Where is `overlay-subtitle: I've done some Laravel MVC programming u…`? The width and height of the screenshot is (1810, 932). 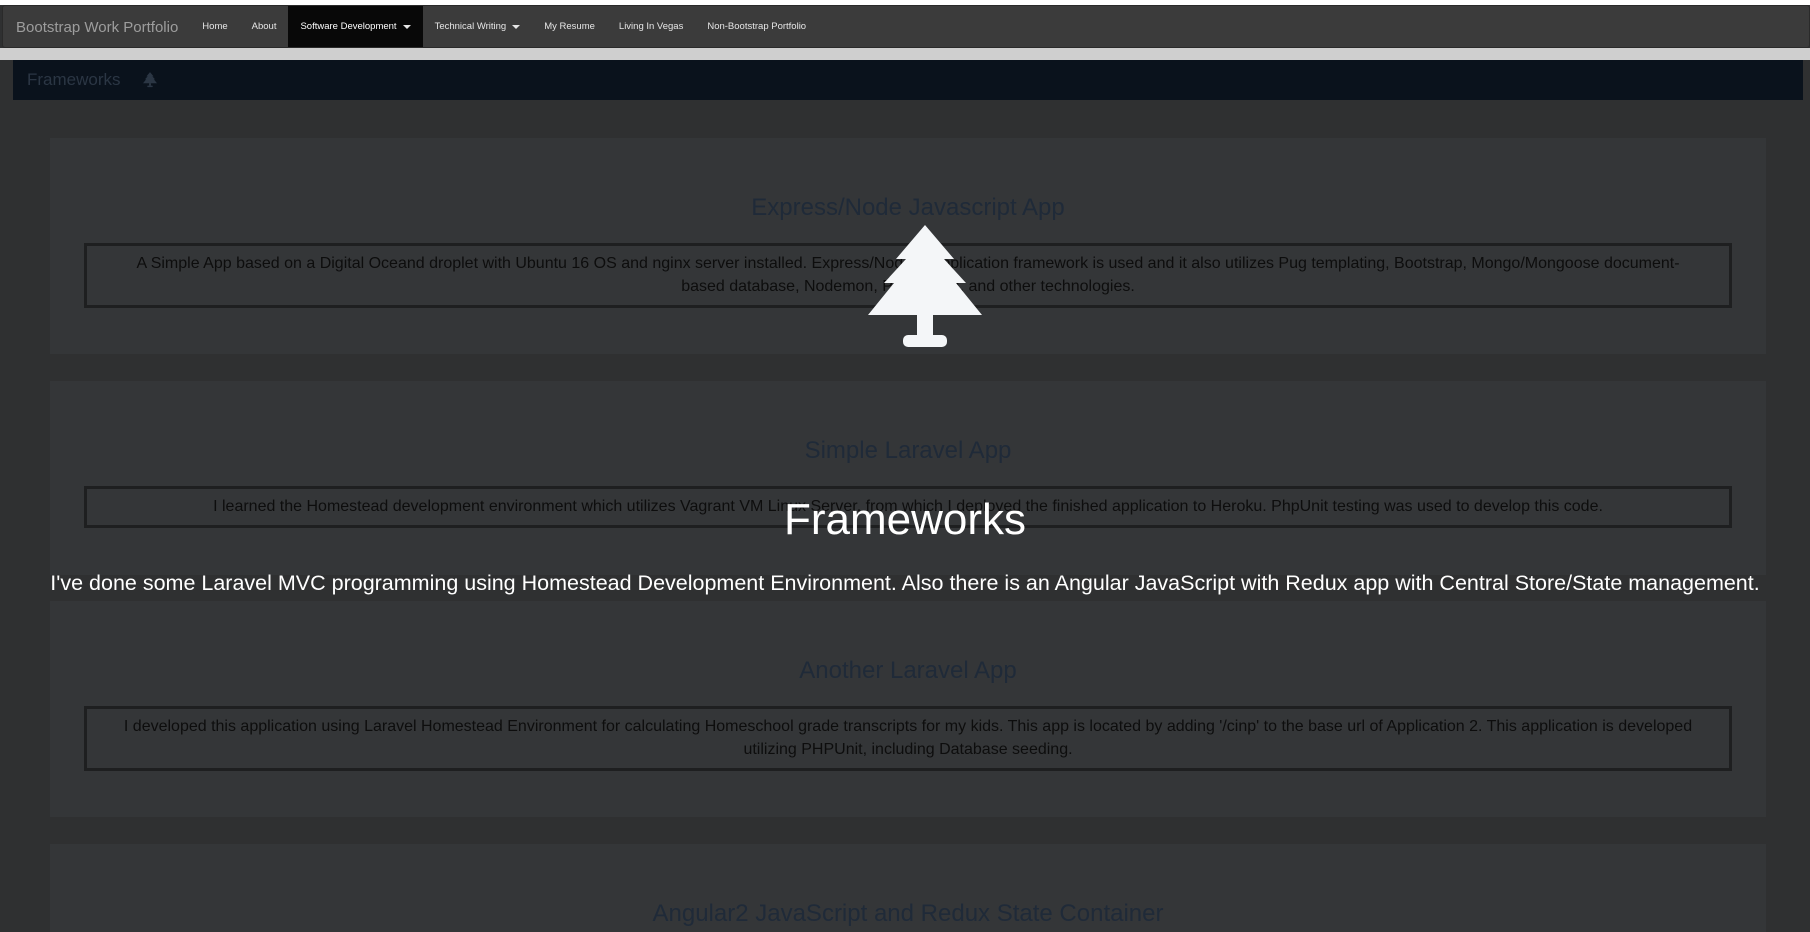
overlay-subtitle: I've done some Laravel MVC programming u… is located at coordinates (905, 583).